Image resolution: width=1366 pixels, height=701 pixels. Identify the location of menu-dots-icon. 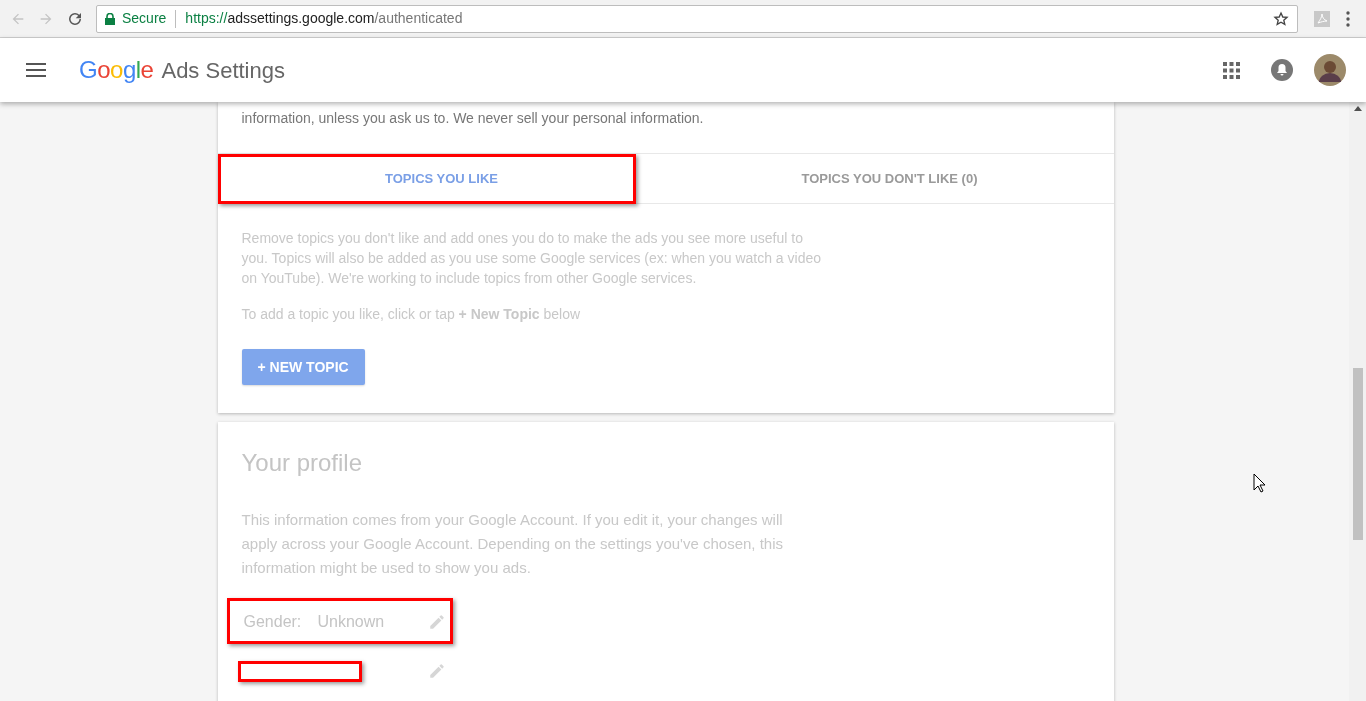
(1348, 18).